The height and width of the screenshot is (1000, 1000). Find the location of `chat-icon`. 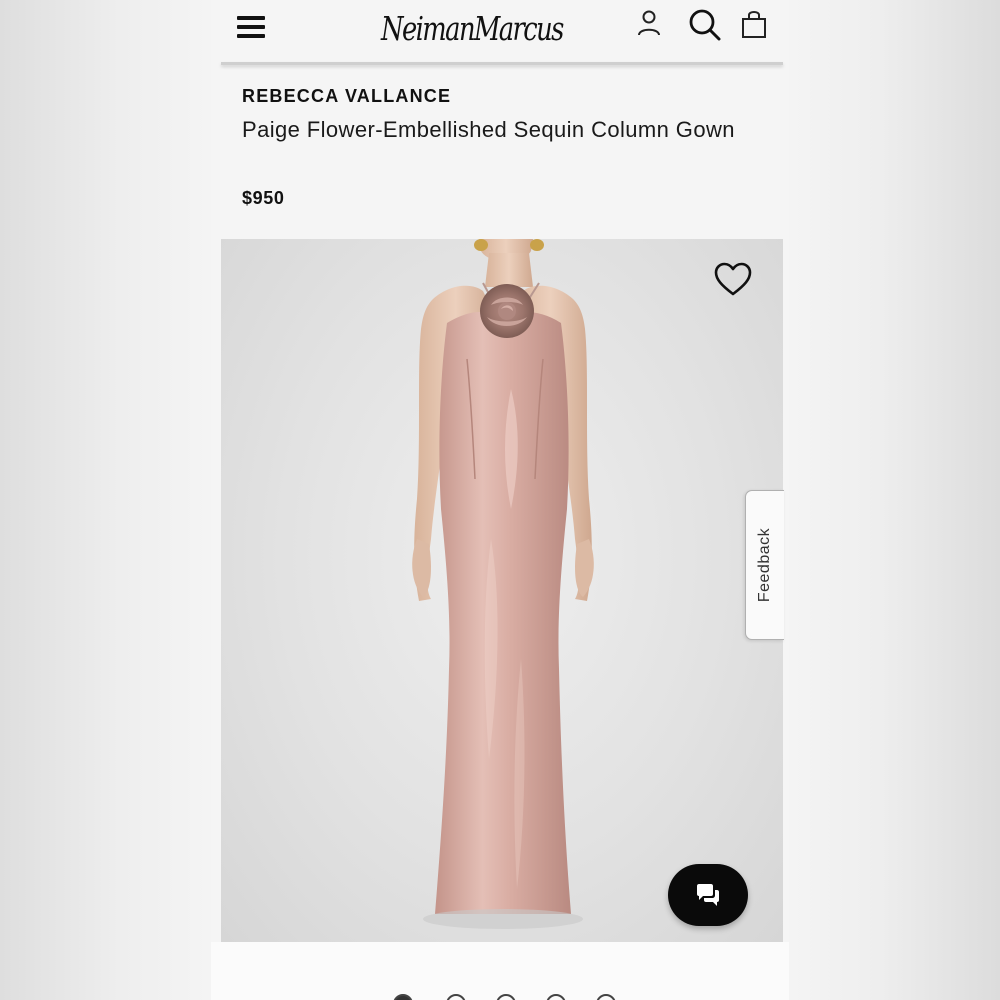

chat-icon is located at coordinates (708, 895).